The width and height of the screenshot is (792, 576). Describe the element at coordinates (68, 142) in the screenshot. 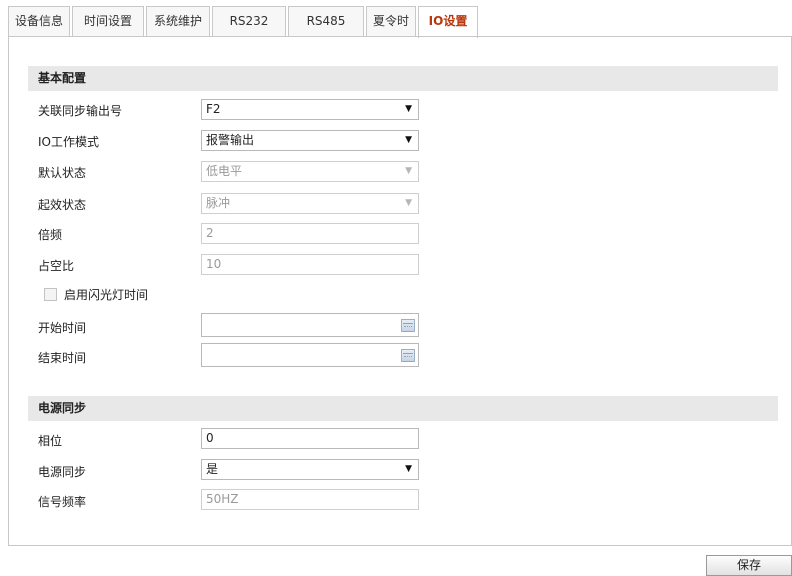

I see `io-mode-label: IO工作模式` at that location.